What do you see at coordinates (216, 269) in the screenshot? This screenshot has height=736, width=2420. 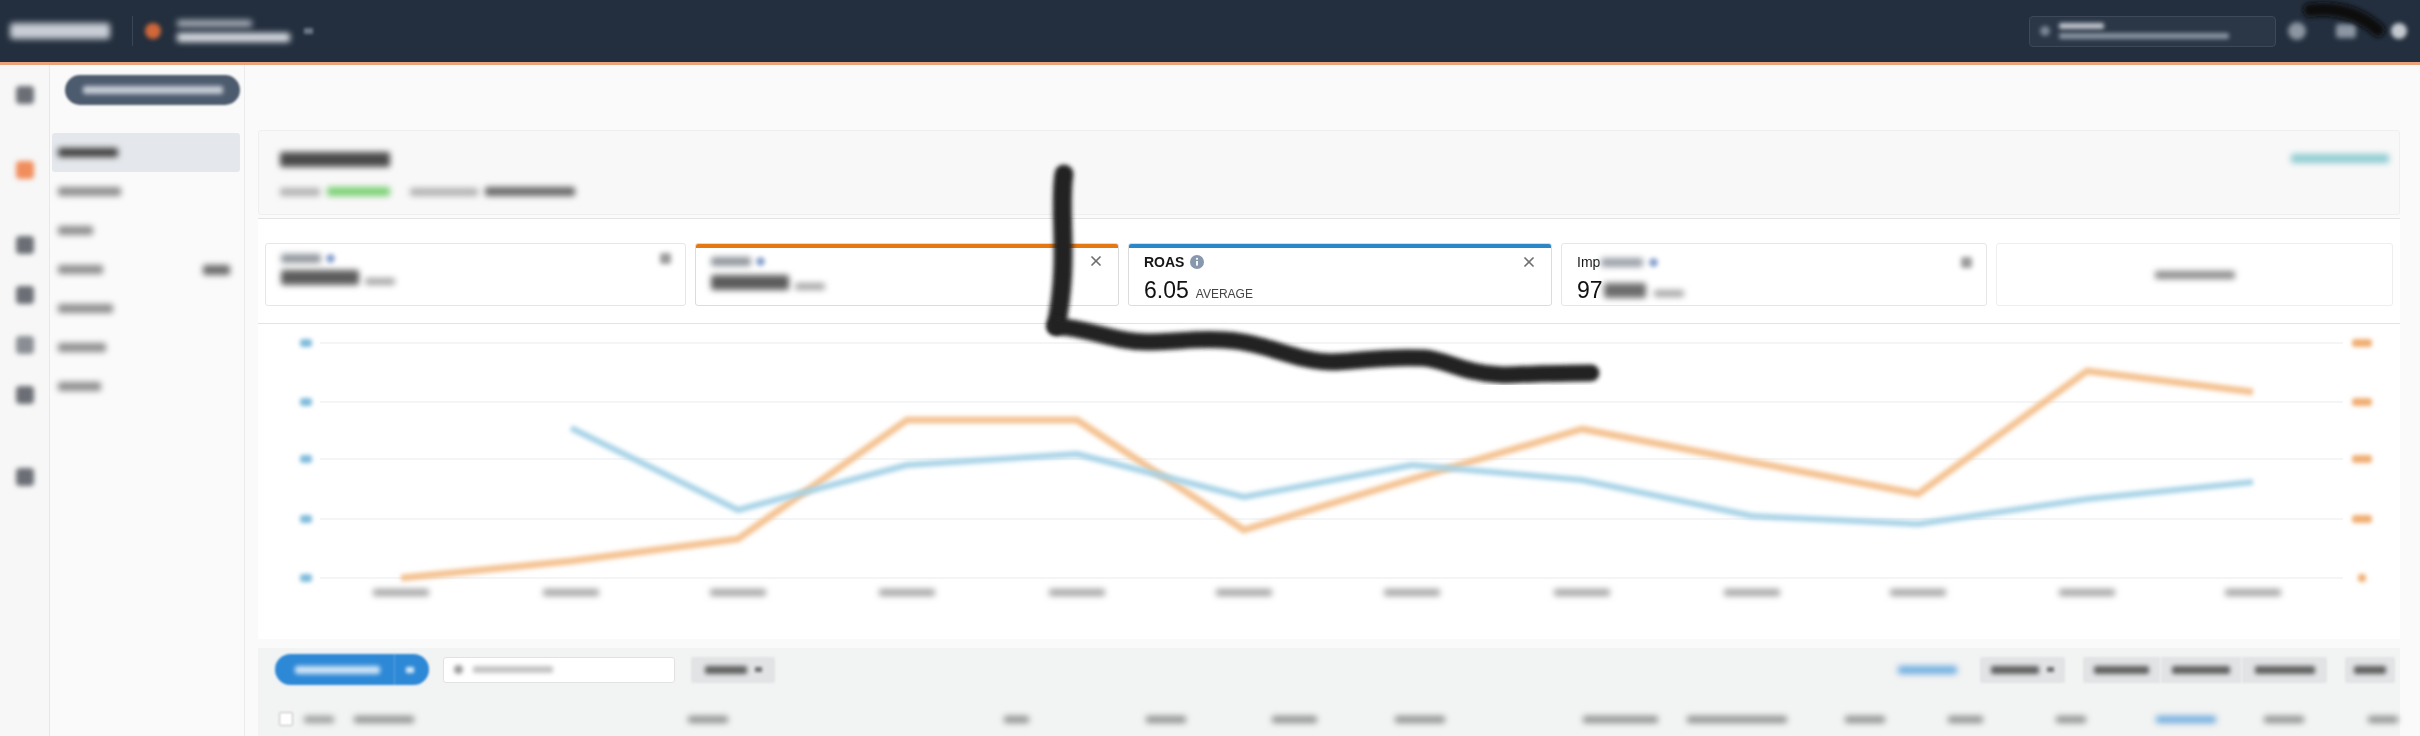 I see `blurred-badge` at bounding box center [216, 269].